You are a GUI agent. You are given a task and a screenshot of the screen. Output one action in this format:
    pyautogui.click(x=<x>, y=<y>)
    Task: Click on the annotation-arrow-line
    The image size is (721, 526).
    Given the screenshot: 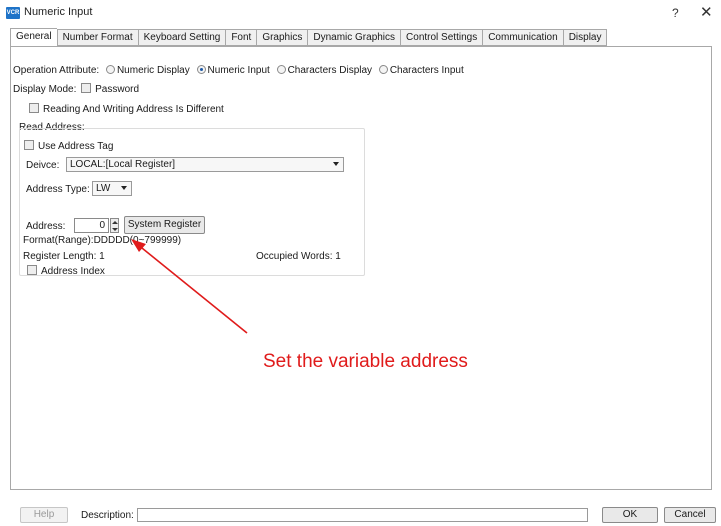 What is the action you would take?
    pyautogui.click(x=192, y=288)
    